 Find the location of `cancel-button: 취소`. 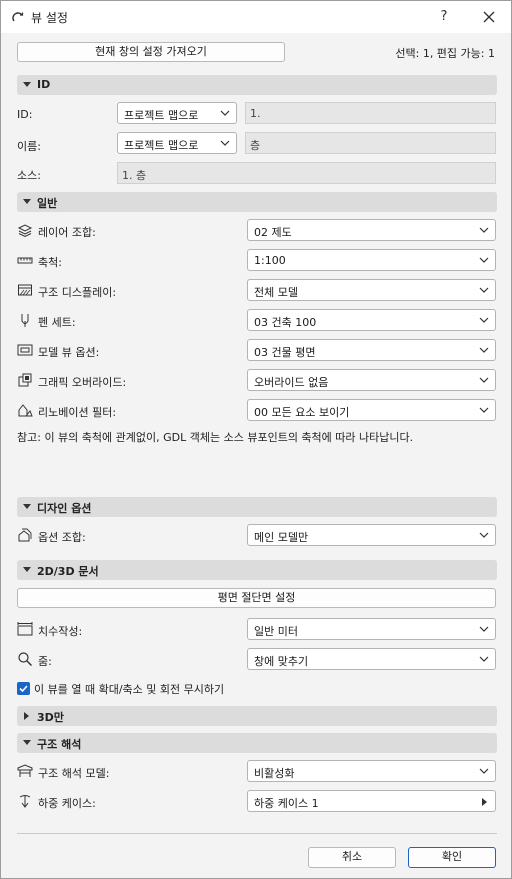

cancel-button: 취소 is located at coordinates (352, 857).